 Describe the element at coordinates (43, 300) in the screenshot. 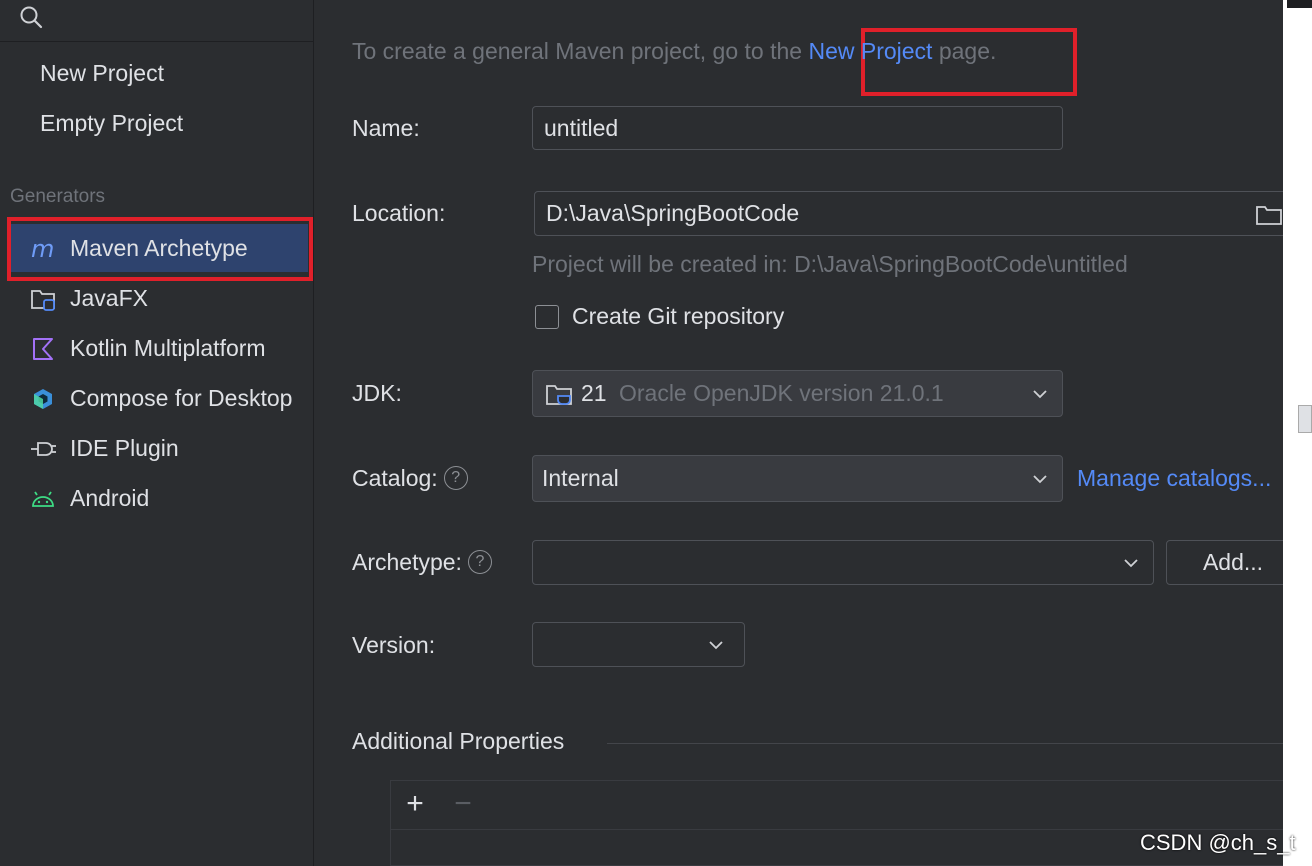

I see `javafx-folder-icon` at that location.